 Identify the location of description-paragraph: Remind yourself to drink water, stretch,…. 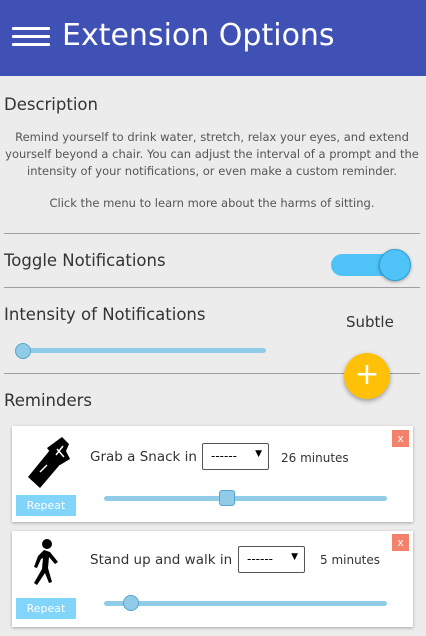
(212, 154).